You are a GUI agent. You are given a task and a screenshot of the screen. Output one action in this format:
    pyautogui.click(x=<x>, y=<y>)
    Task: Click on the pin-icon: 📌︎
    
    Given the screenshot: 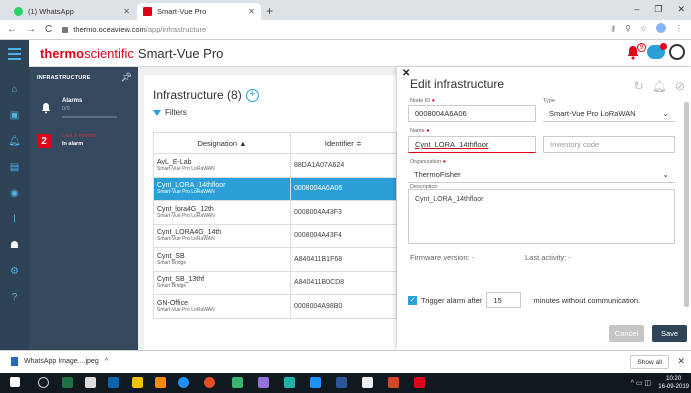 What is the action you would take?
    pyautogui.click(x=126, y=77)
    